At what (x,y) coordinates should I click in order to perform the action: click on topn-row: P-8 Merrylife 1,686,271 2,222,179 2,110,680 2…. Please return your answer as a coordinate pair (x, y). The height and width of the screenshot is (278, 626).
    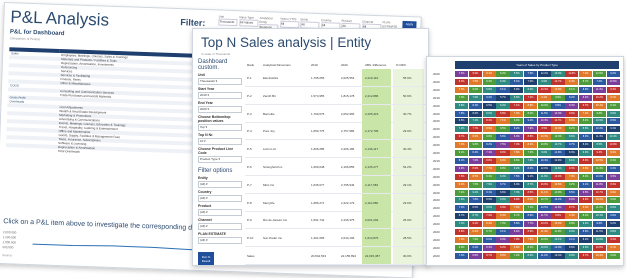
    Looking at the image, I should click on (335, 202).